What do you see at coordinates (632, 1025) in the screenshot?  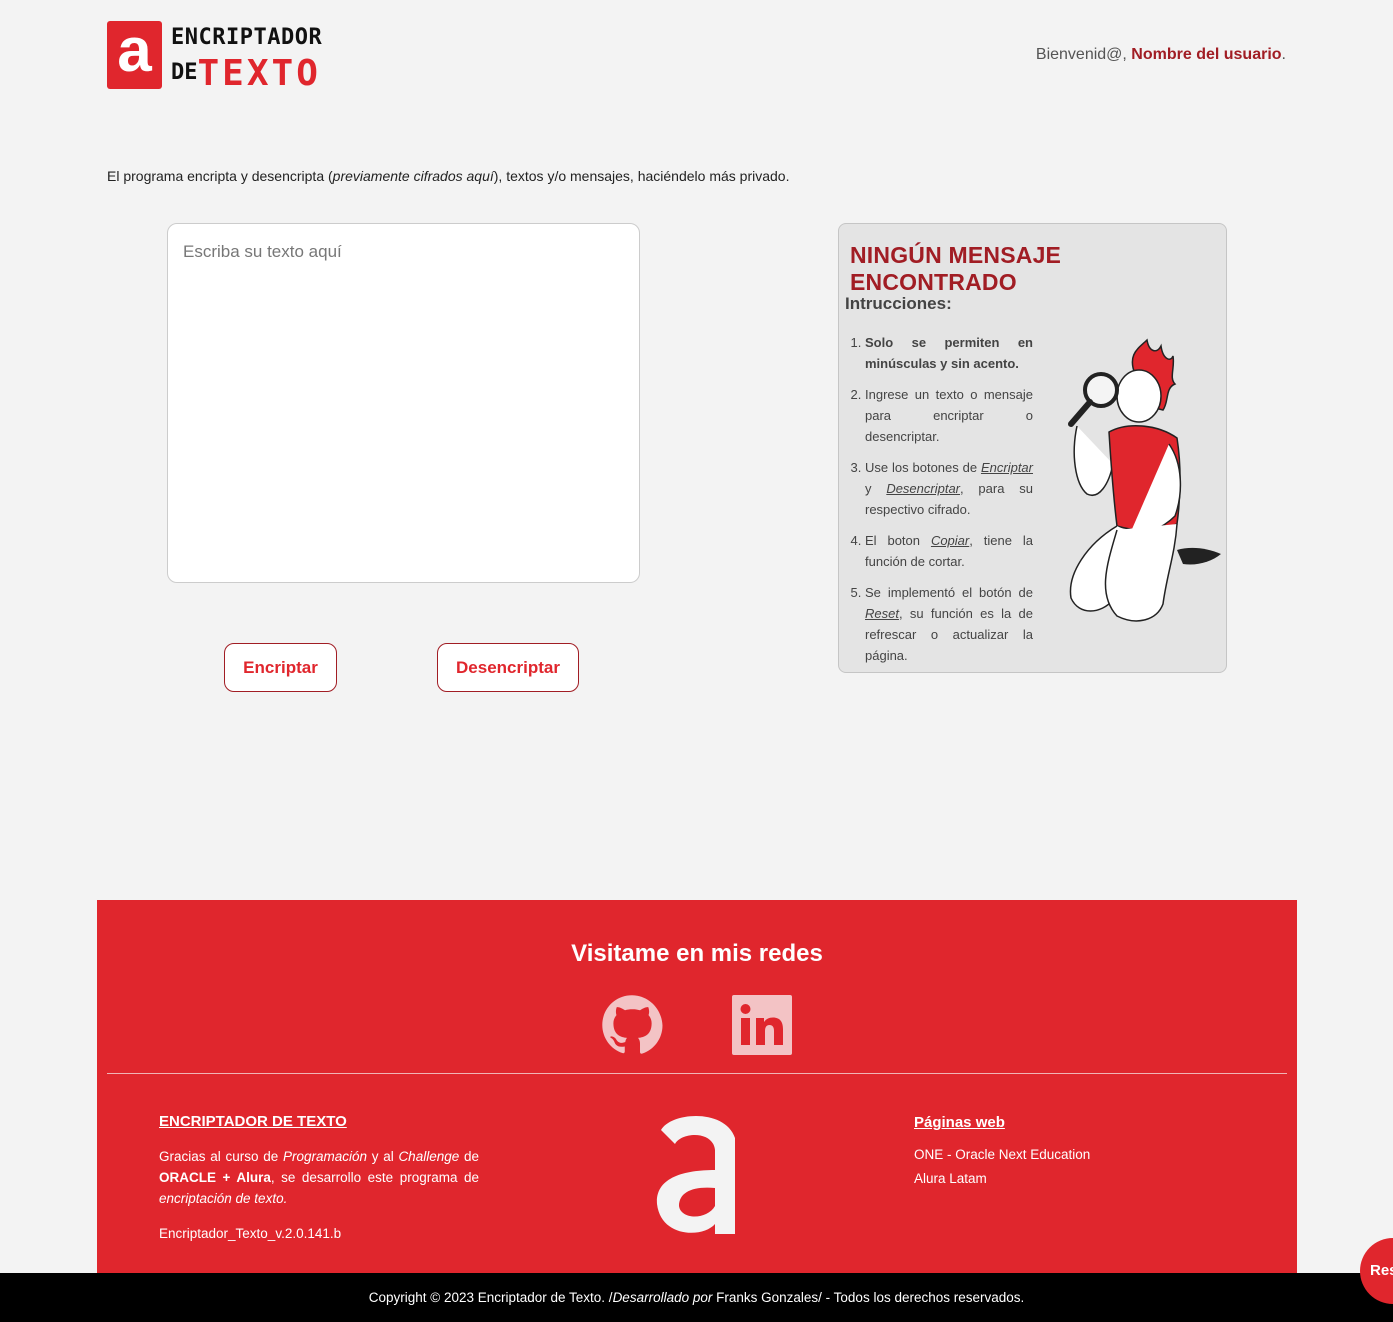 I see `github-icon` at bounding box center [632, 1025].